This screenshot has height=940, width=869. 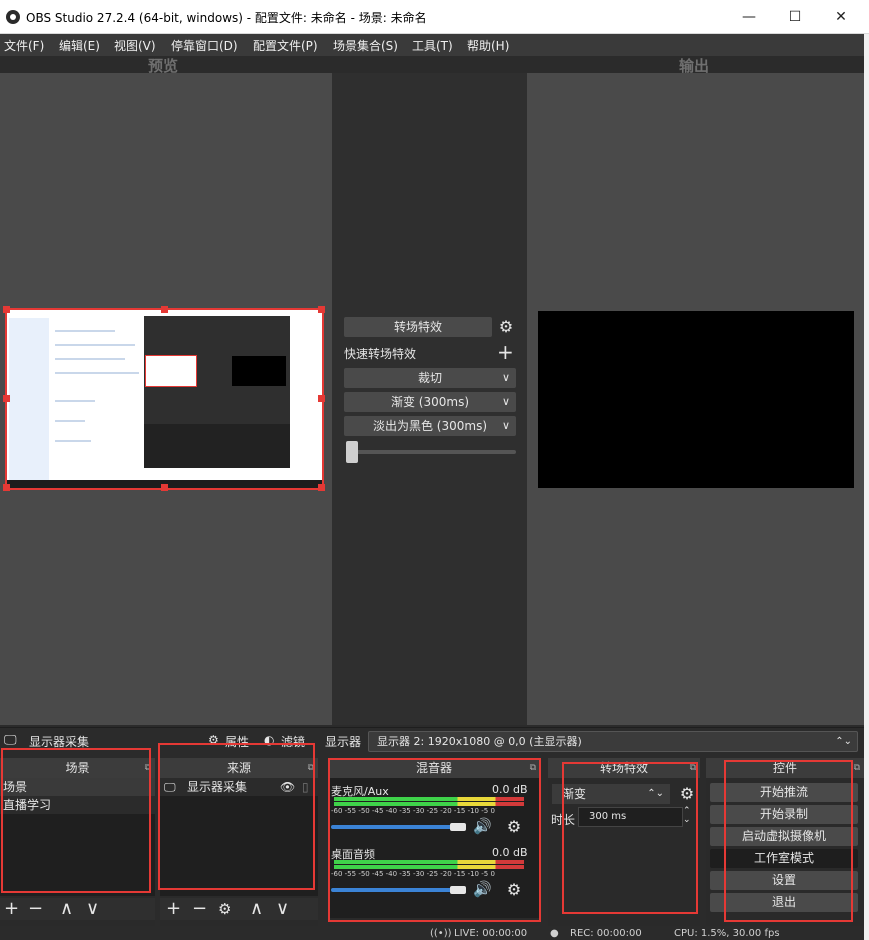 I want to click on desktop-volume-slider, so click(x=396, y=890).